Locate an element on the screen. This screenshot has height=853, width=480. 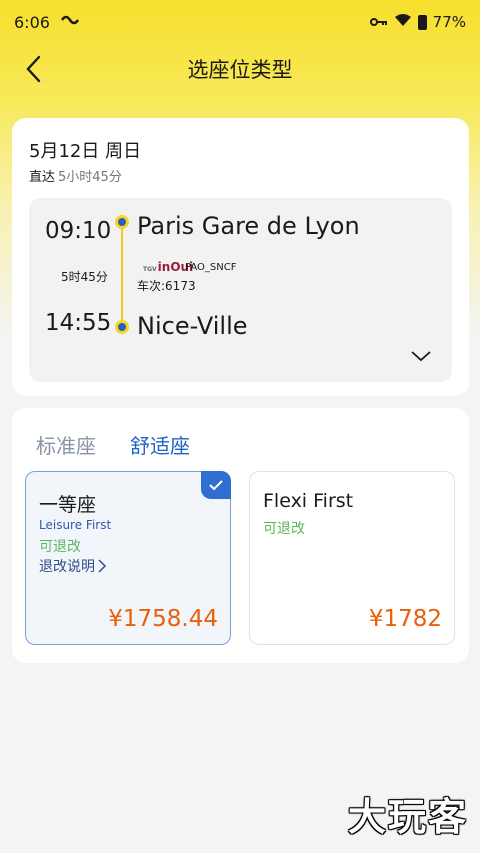
brand-tgv: TGV is located at coordinates (150, 269).